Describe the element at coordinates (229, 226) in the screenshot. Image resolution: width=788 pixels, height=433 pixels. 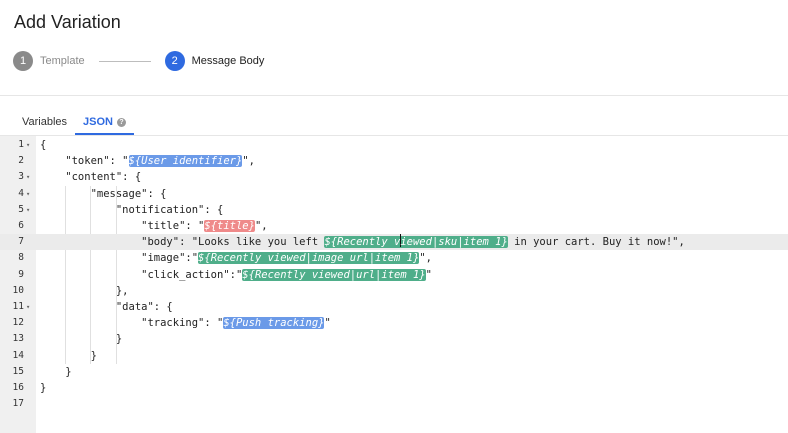
I see `variable-token: ${title}` at that location.